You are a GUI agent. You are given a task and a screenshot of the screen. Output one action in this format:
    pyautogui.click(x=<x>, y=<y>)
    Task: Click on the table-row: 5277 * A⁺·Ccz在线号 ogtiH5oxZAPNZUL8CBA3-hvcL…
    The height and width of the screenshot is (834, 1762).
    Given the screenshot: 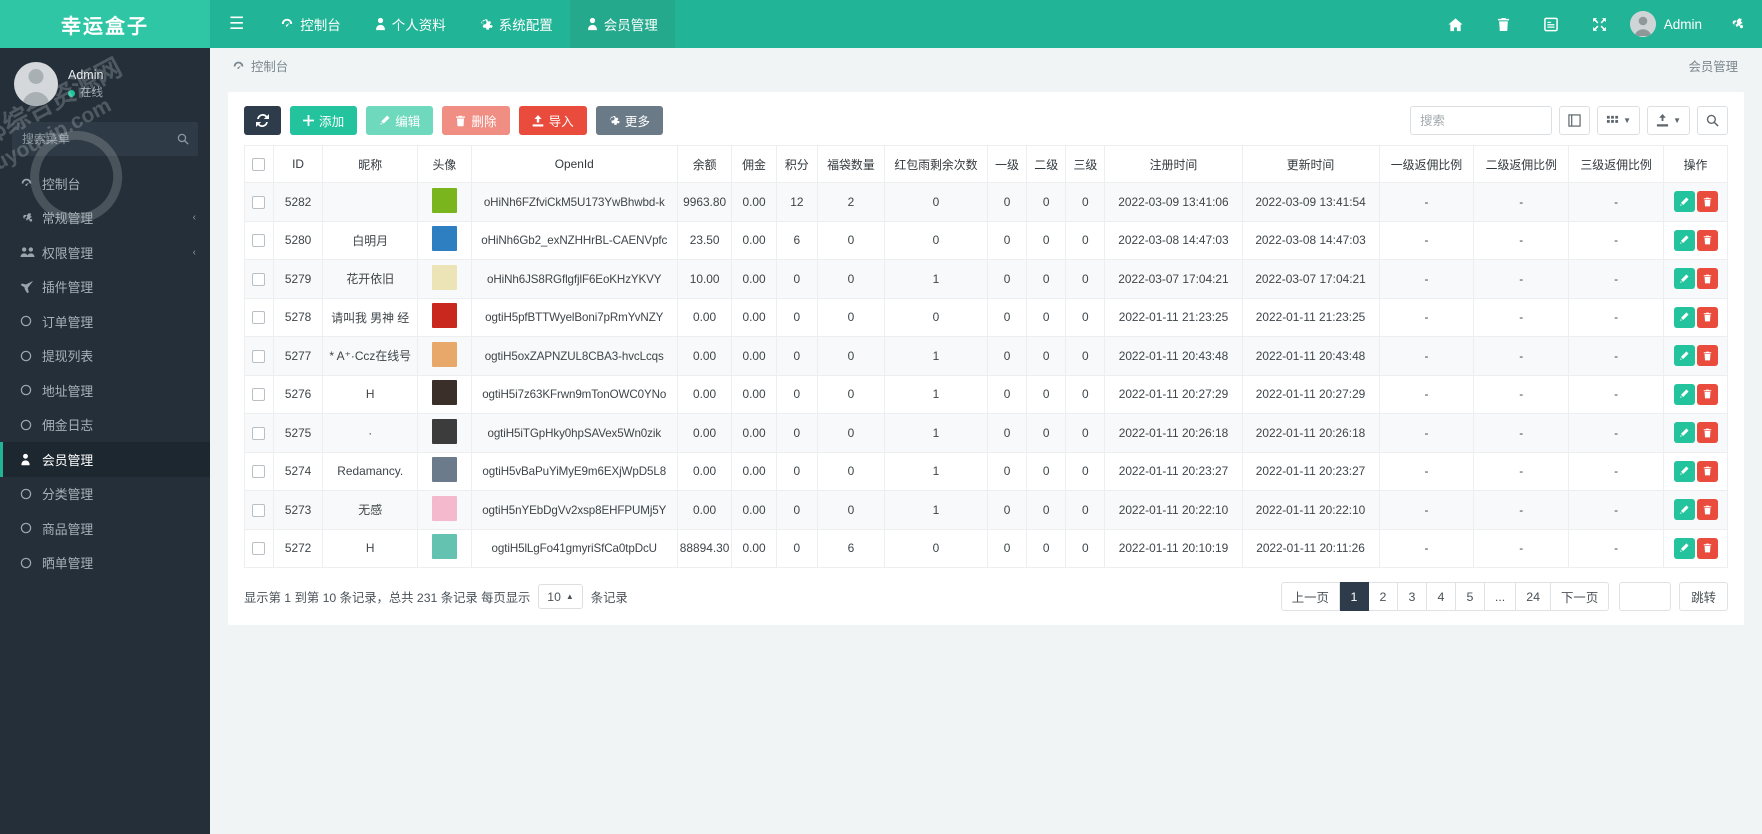 What is the action you would take?
    pyautogui.click(x=986, y=356)
    